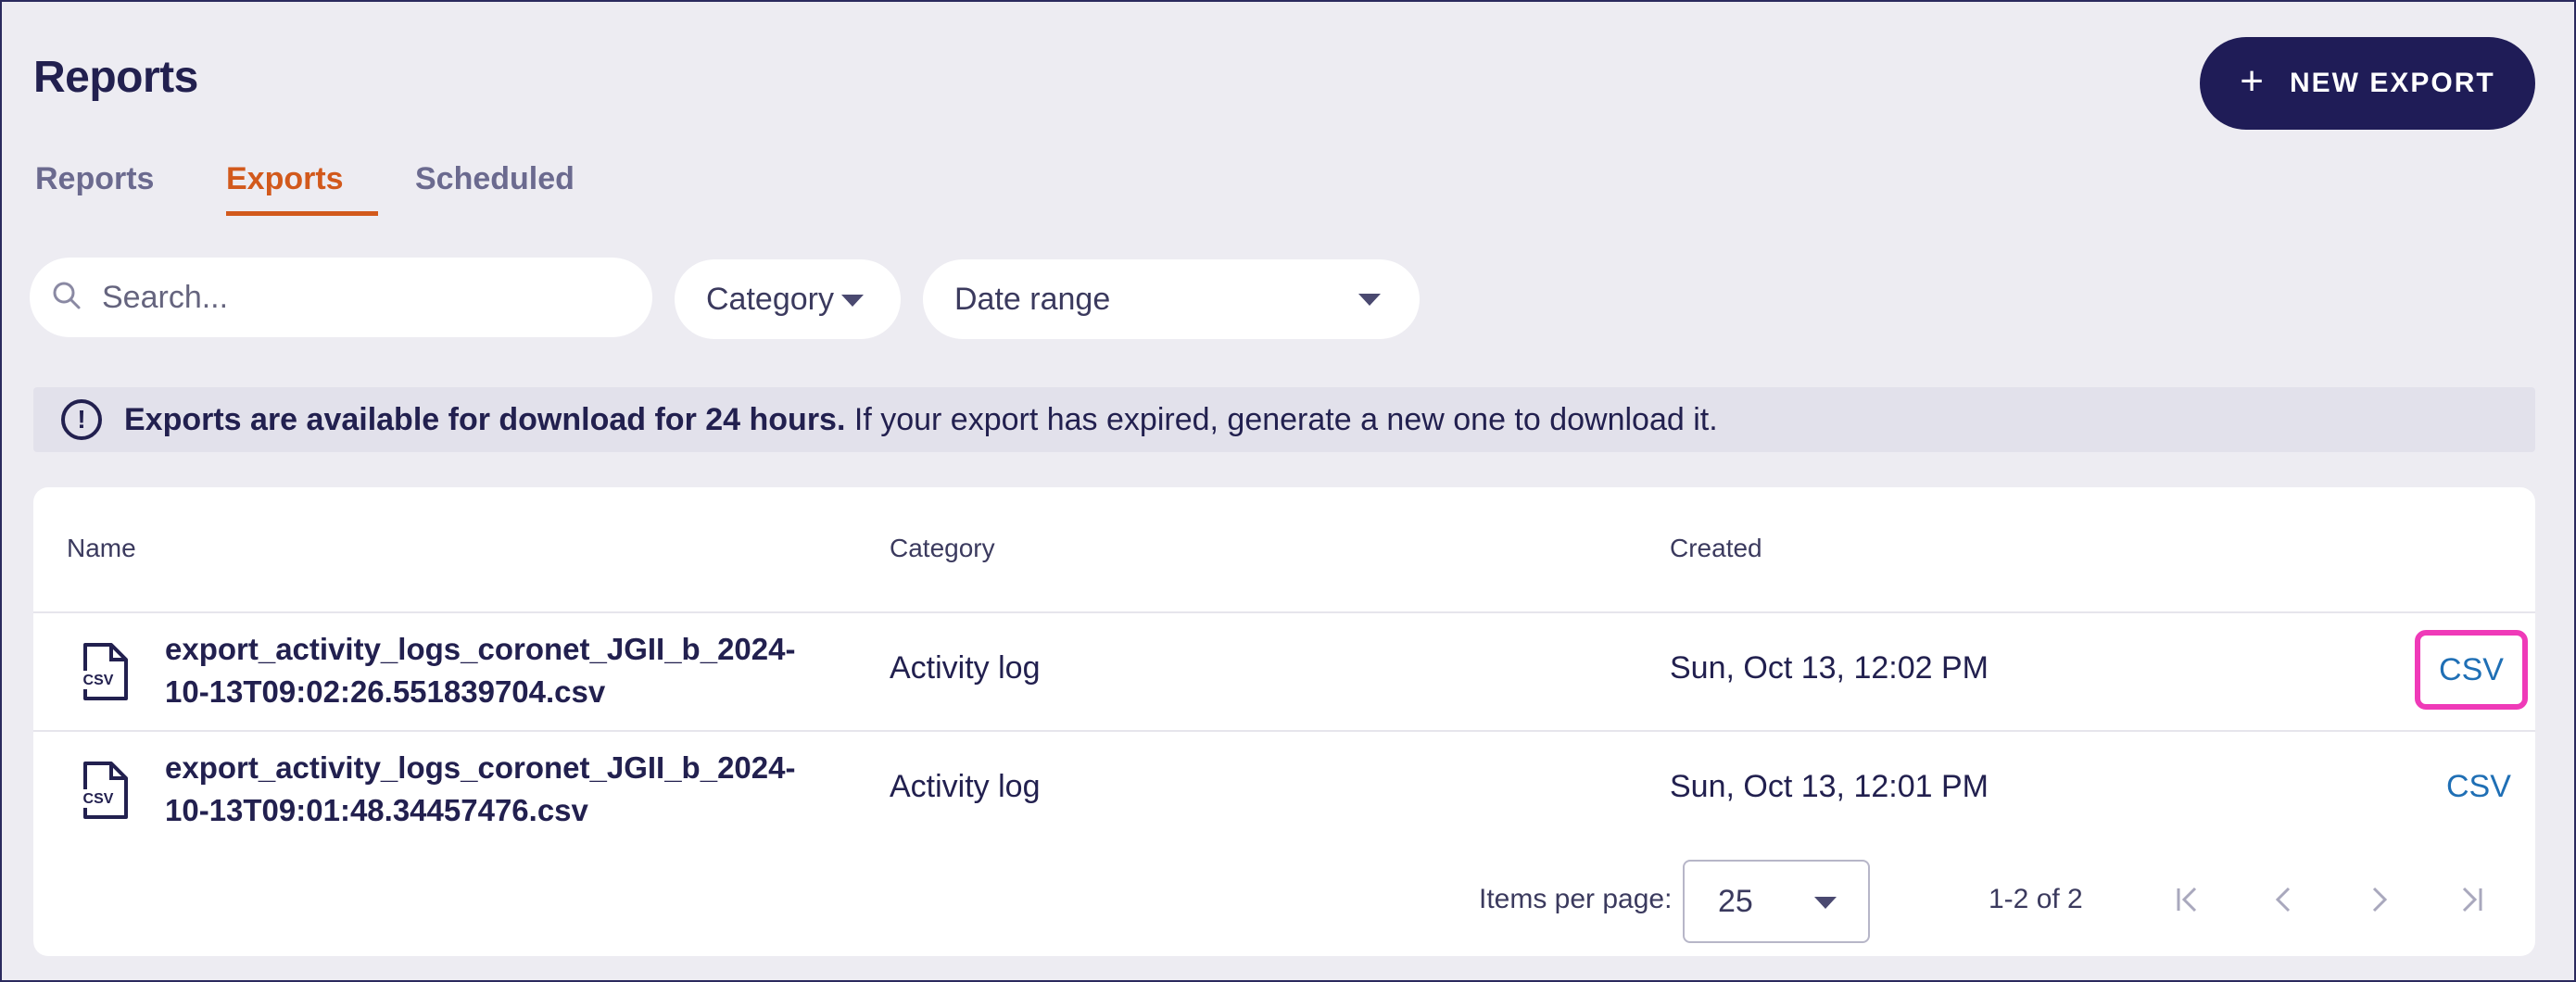  Describe the element at coordinates (2471, 907) in the screenshot. I see `last-page-icon` at that location.